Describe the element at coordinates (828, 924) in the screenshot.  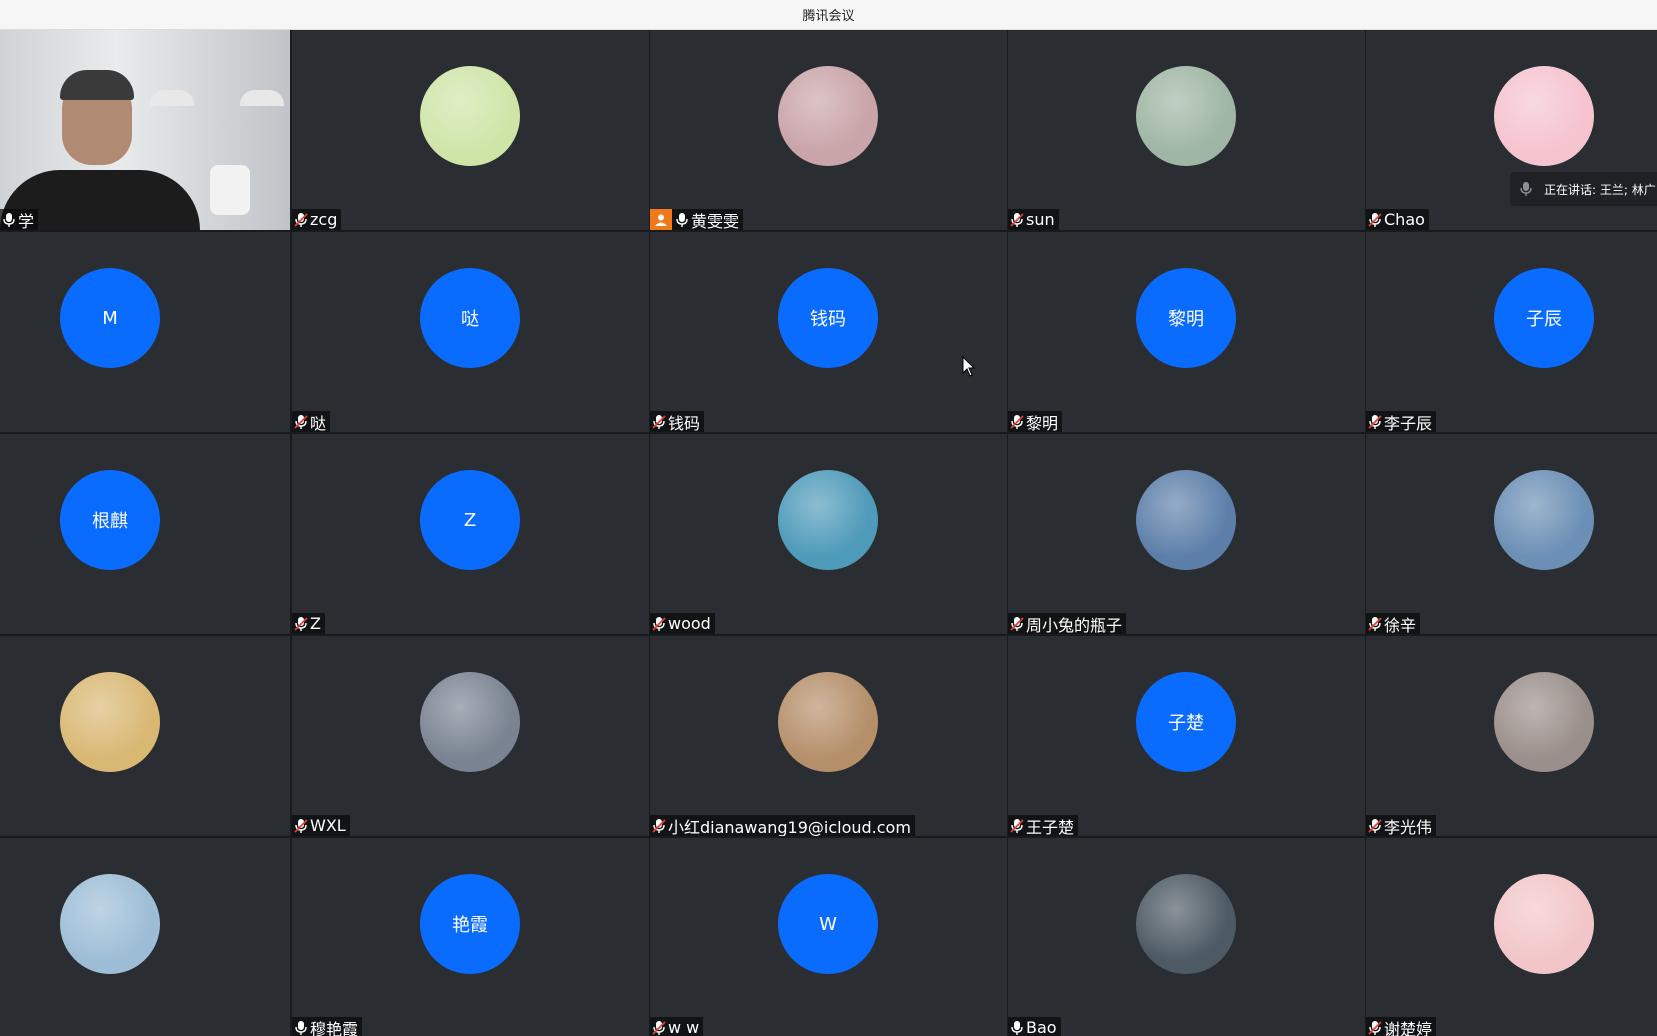
I see `initials-avatar: W` at that location.